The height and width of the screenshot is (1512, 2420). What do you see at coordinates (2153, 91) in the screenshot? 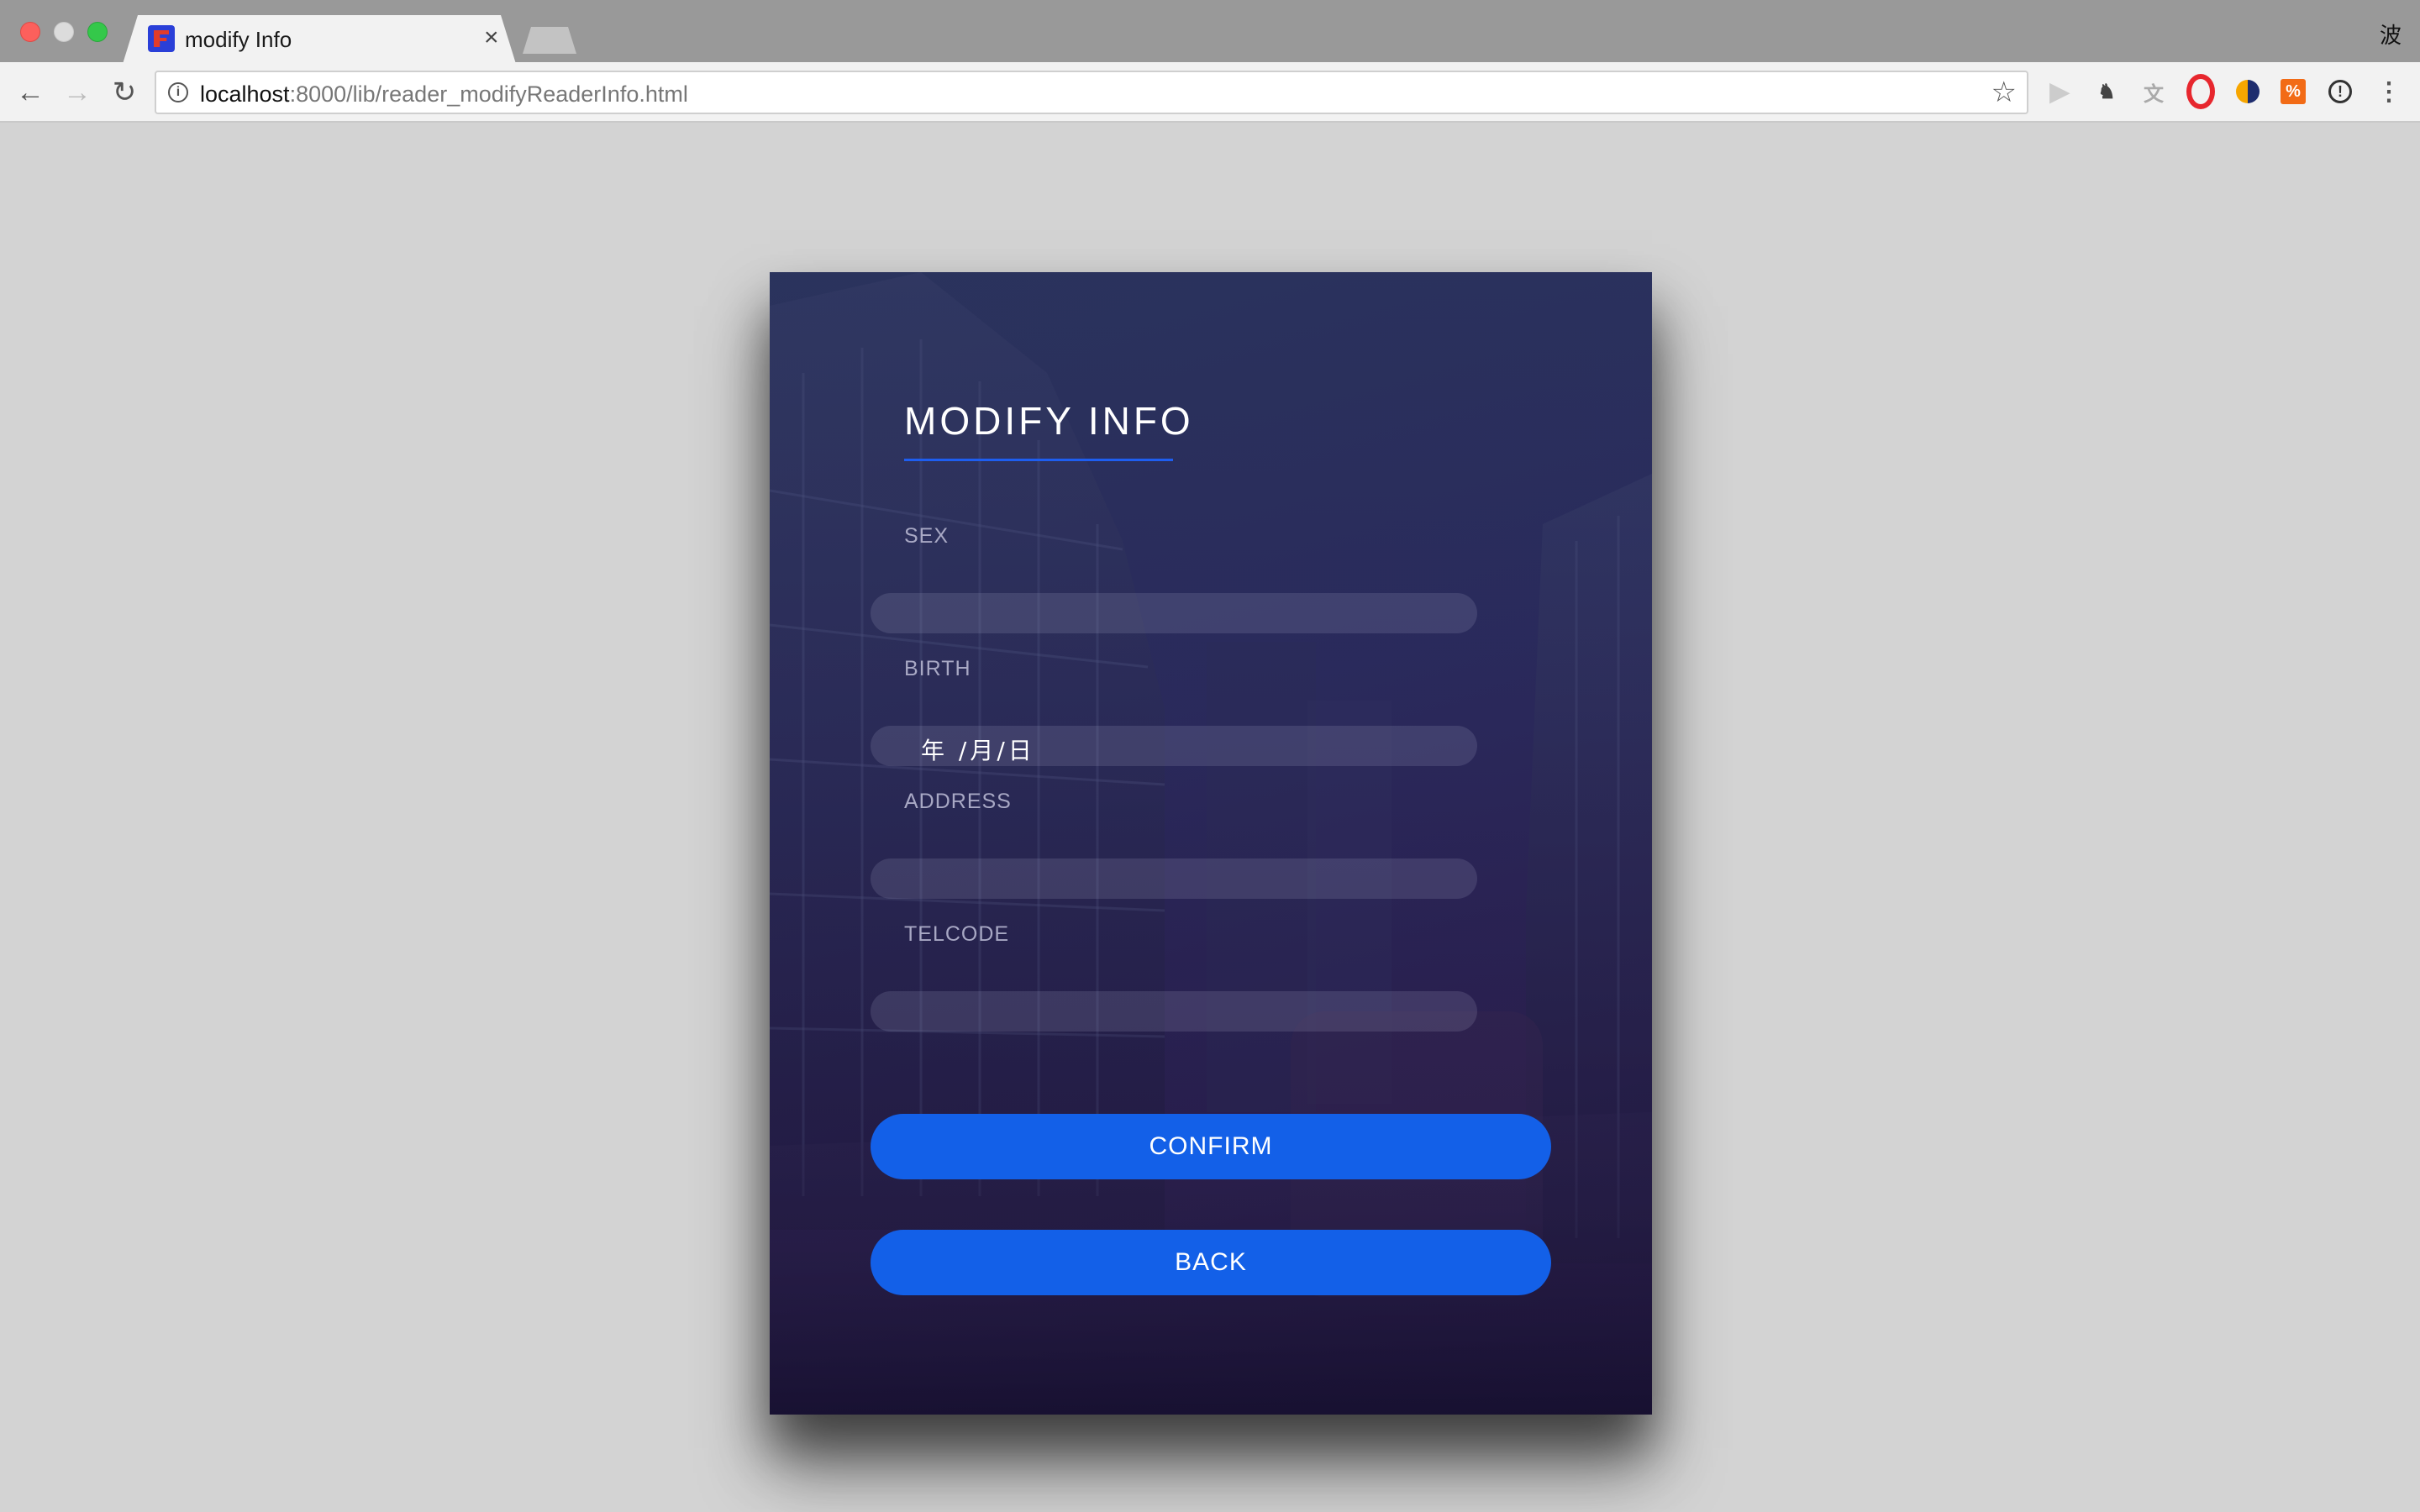
I see `translate-icon: 文` at bounding box center [2153, 91].